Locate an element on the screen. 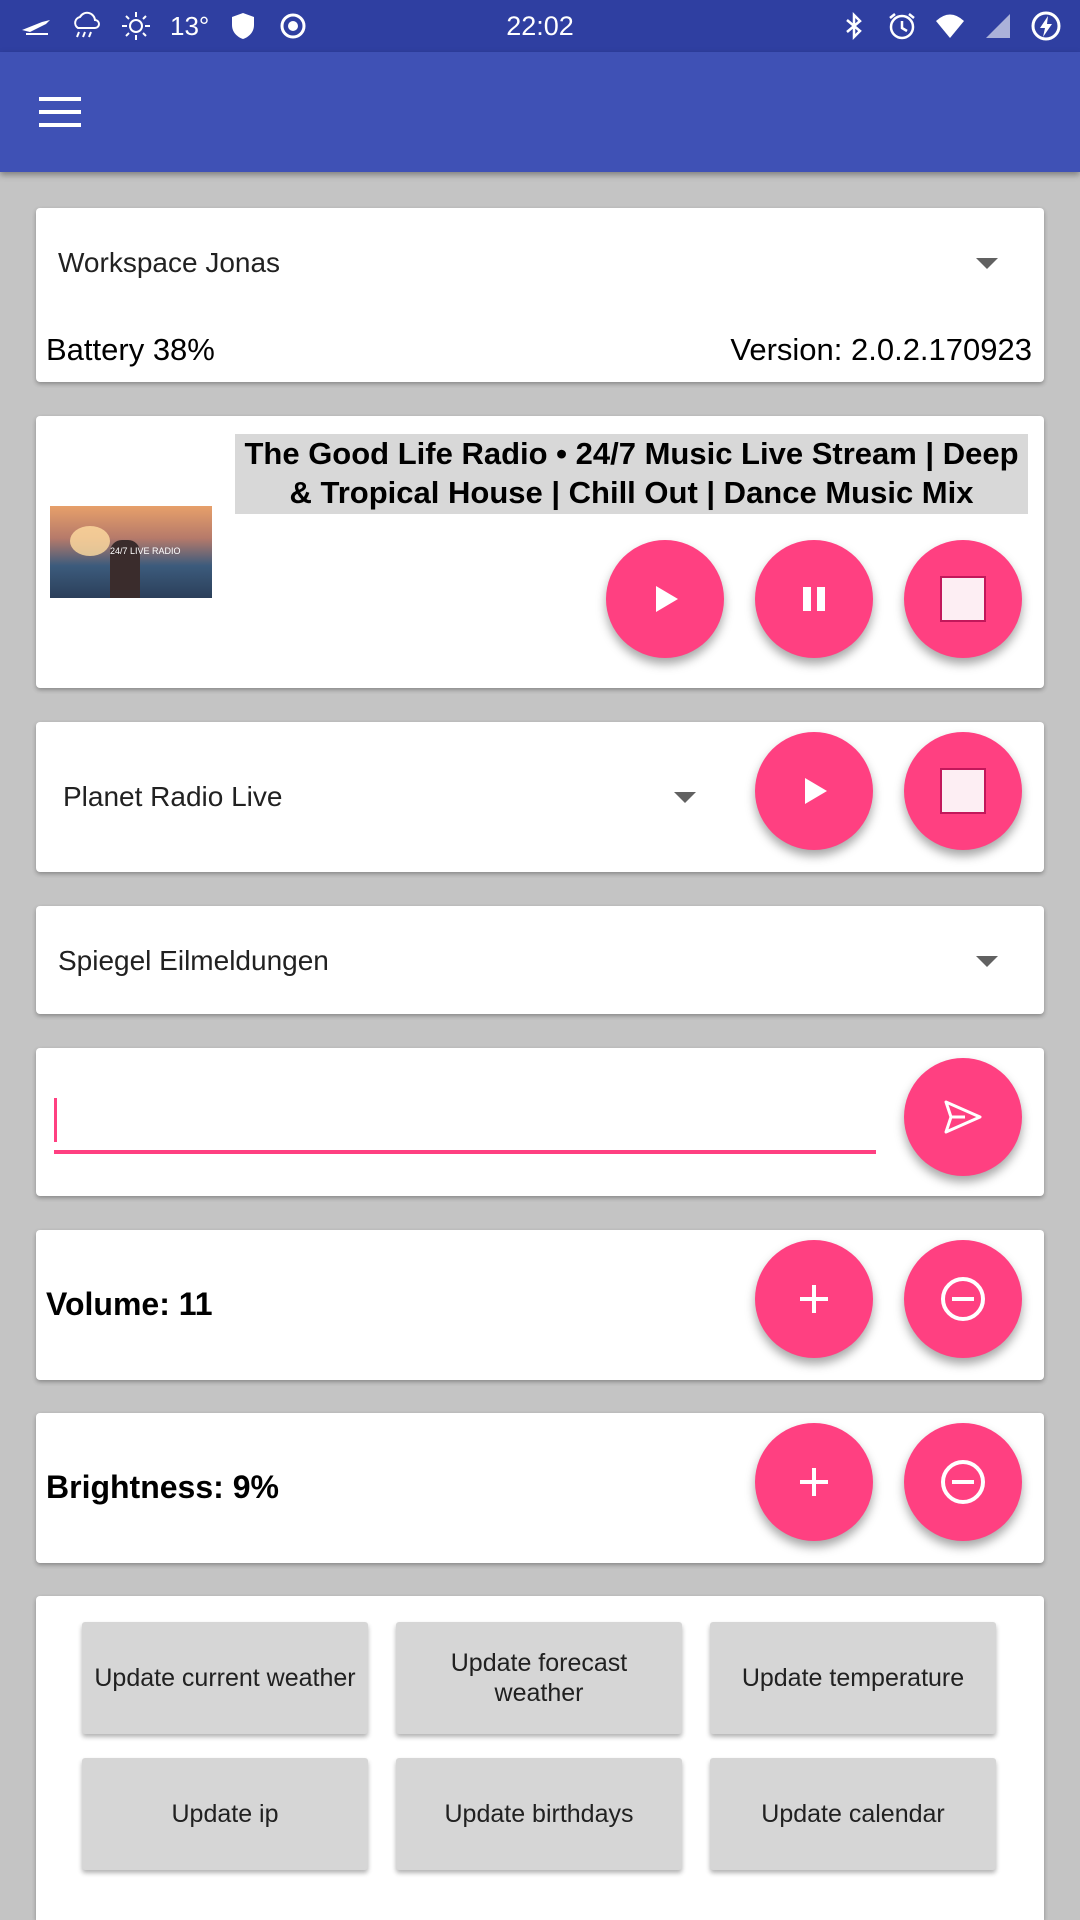 The image size is (1080, 1920). radio-spinner: Planet Radio Live is located at coordinates (386, 797).